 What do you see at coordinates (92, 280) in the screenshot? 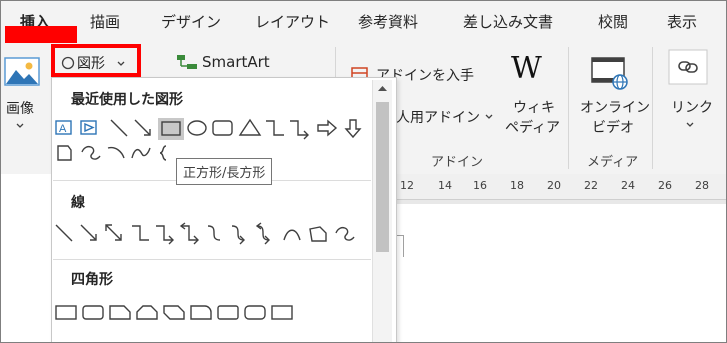
I see `section-title-rectangles: 四角形` at bounding box center [92, 280].